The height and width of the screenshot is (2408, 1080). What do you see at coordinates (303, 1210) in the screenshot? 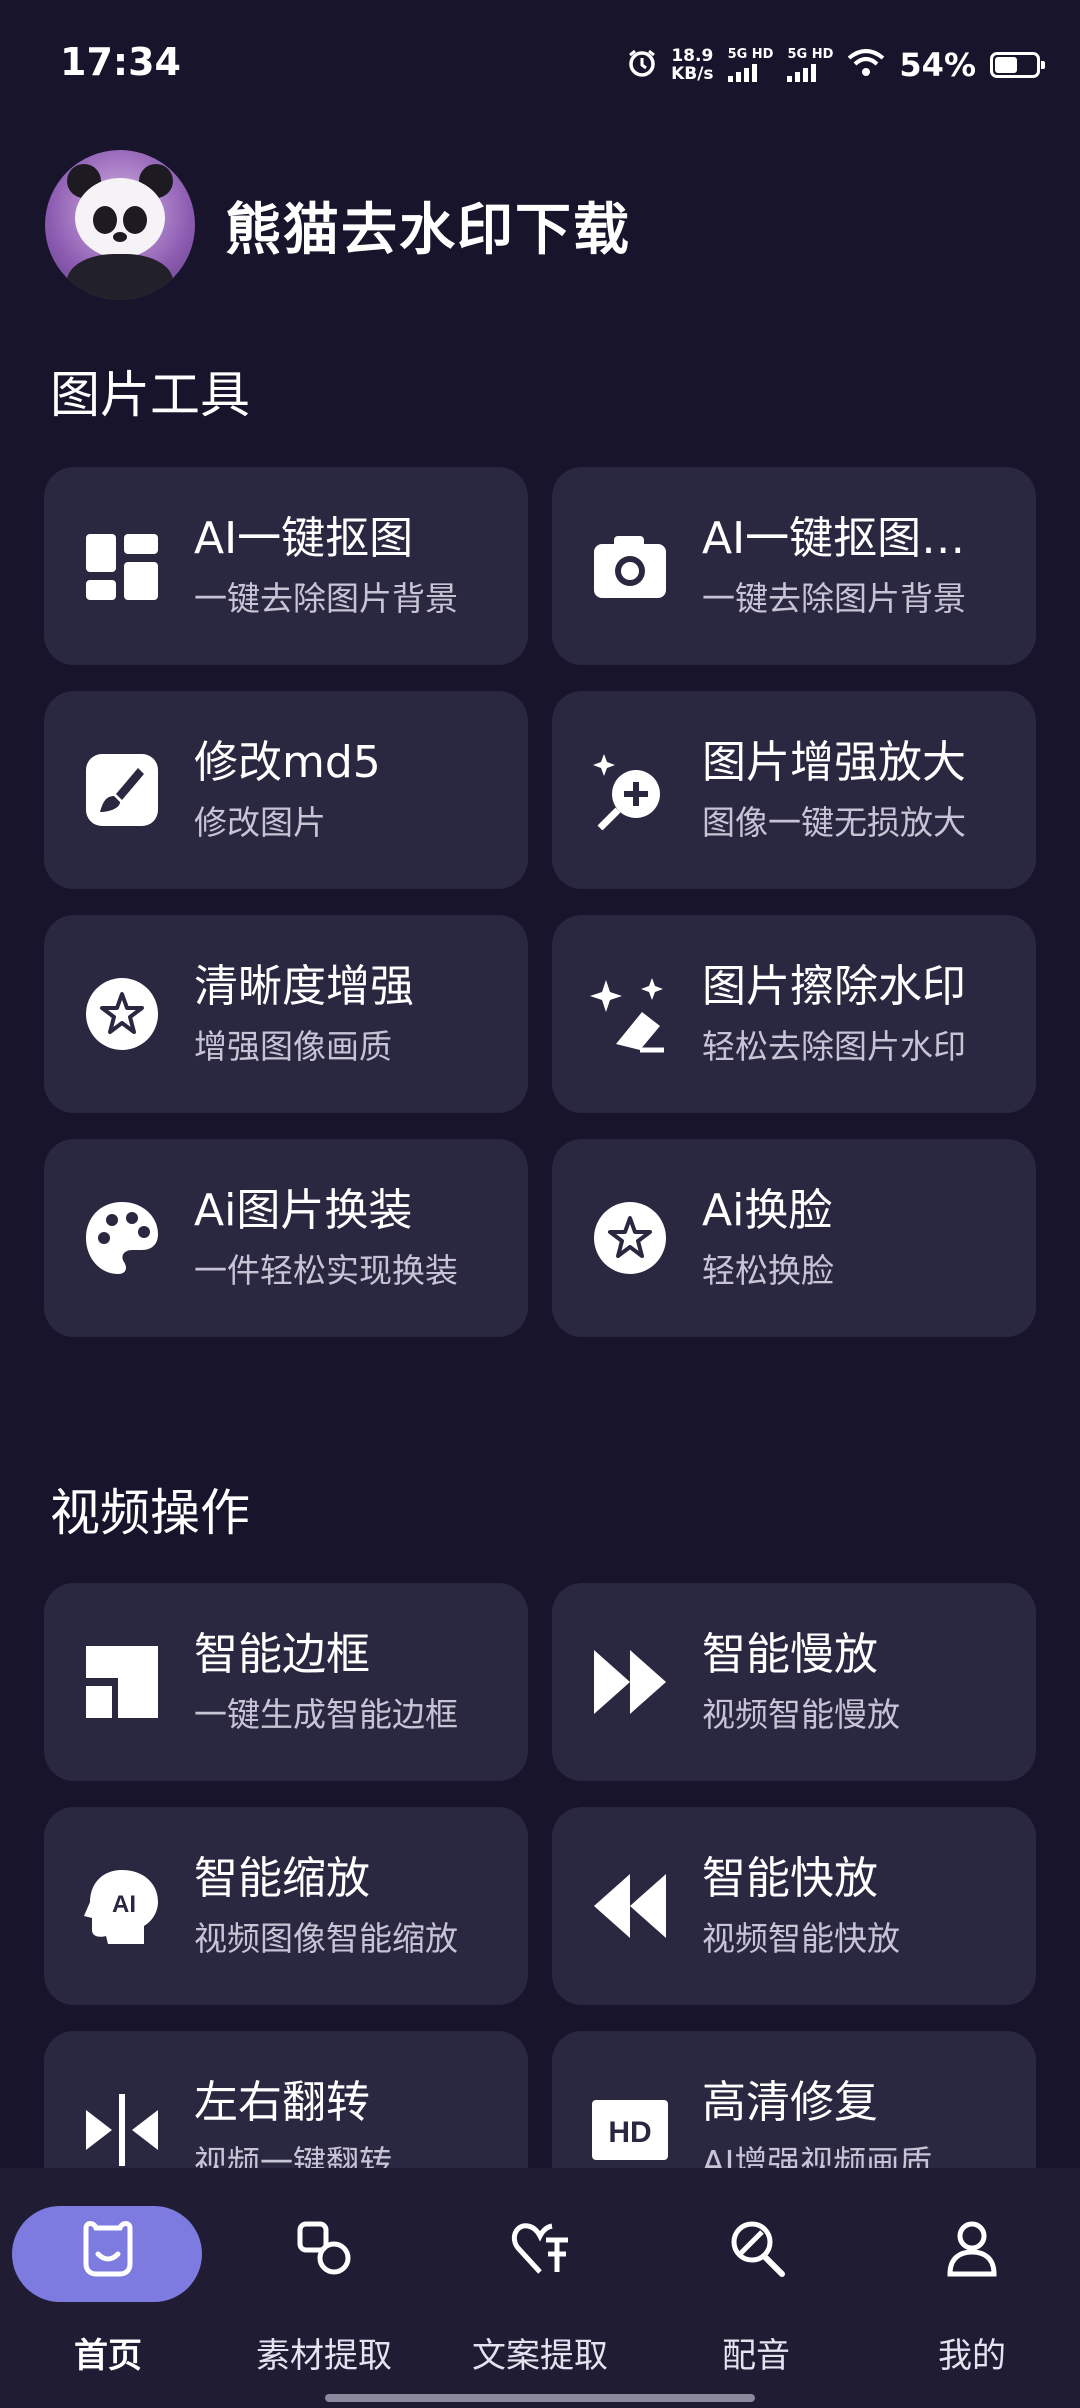
I see `tool-card-title: Ai图片换装` at bounding box center [303, 1210].